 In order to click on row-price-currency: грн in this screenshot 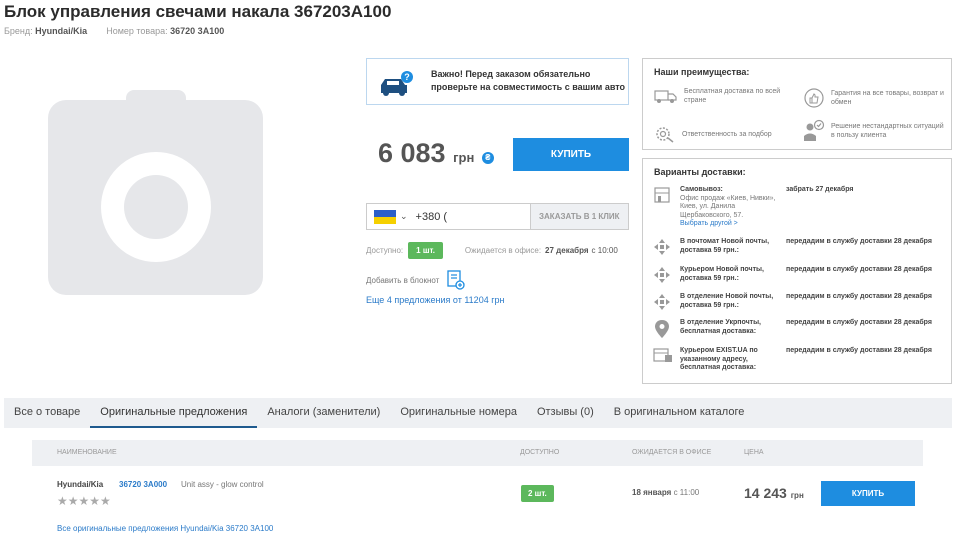, I will do `click(797, 495)`.